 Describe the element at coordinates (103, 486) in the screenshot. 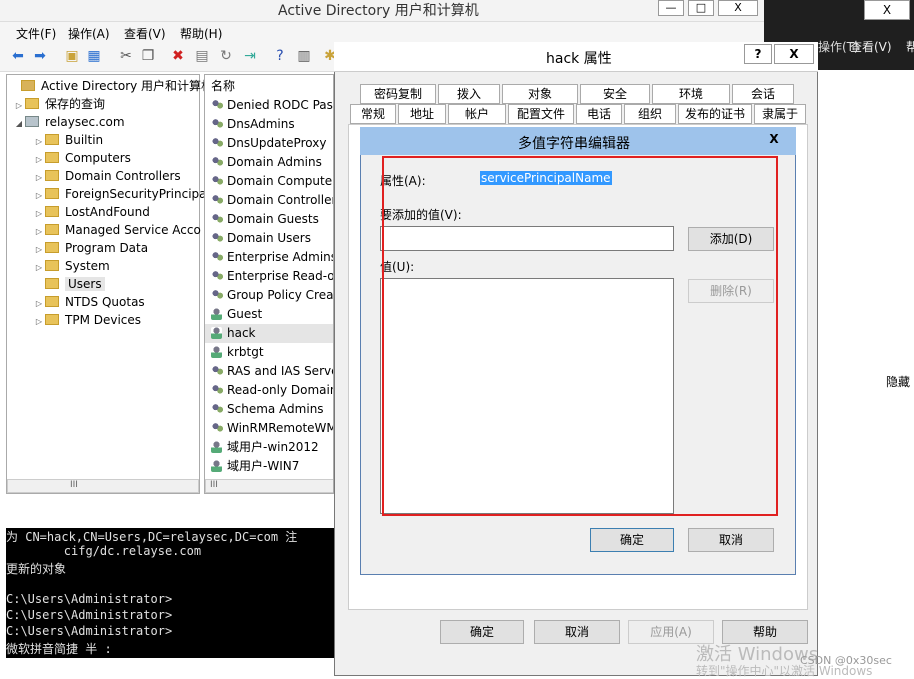

I see `tree-horizontal-scrollbar: III` at that location.